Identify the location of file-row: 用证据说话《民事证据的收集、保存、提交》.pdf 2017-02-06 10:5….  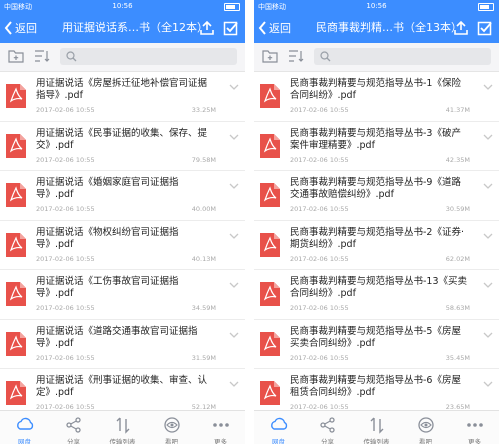
(122, 146).